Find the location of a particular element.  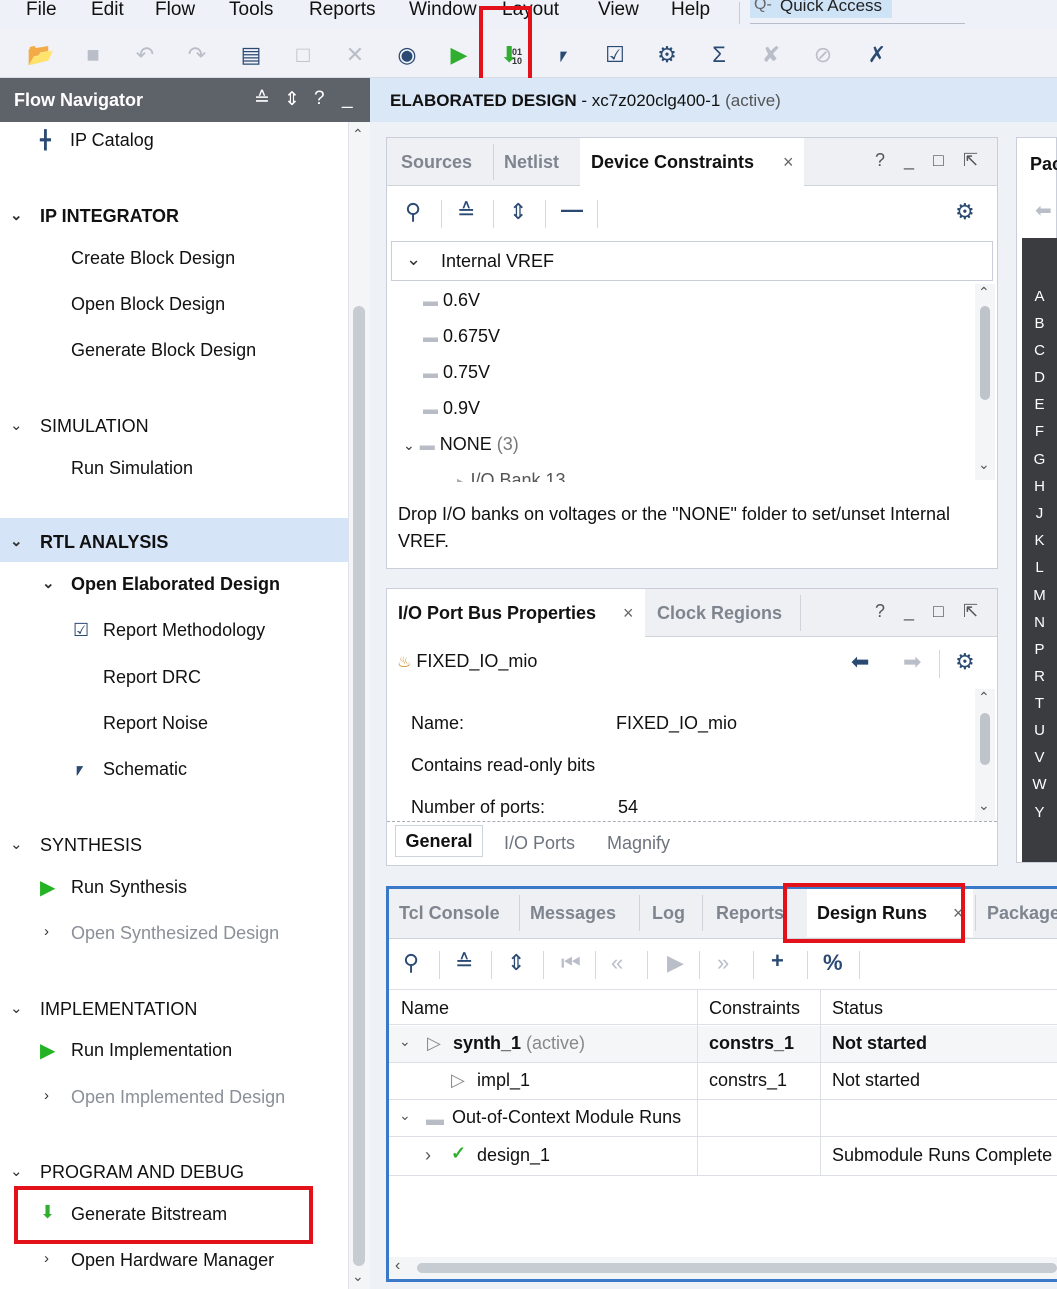

vref-scrollbar: ⌃ ⌄ is located at coordinates (985, 382).